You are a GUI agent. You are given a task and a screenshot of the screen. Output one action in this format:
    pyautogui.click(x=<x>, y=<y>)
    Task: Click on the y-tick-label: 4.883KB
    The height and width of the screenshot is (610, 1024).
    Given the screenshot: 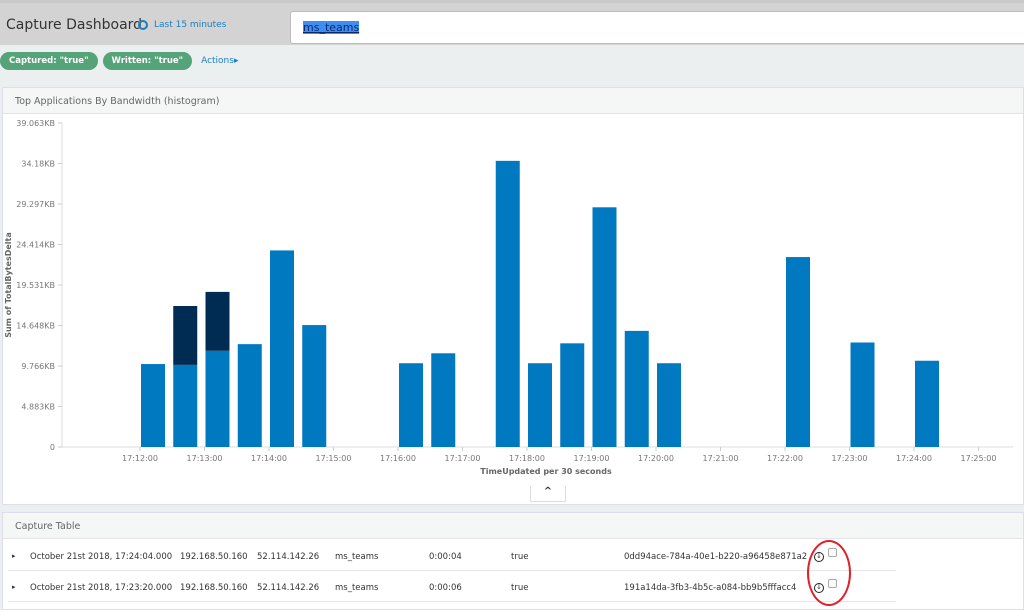 What is the action you would take?
    pyautogui.click(x=38, y=407)
    